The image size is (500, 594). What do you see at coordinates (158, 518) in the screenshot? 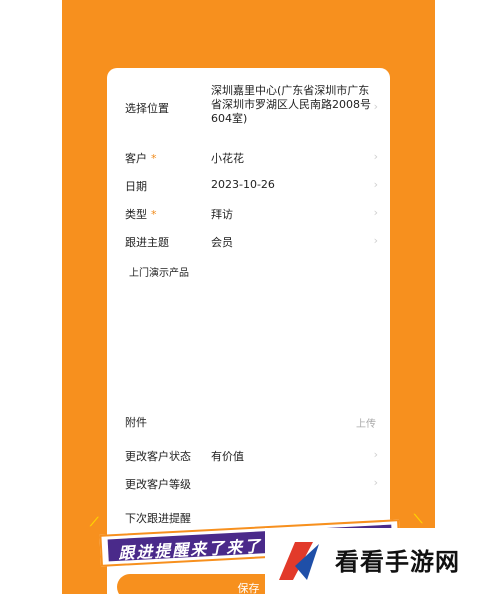
I see `next-reminder-label: 下次跟进提醒` at bounding box center [158, 518].